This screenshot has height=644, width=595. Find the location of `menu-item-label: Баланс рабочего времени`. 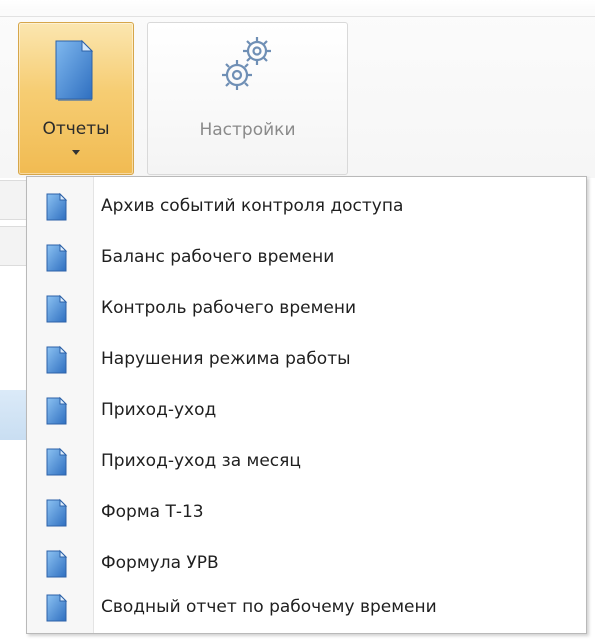

menu-item-label: Баланс рабочего времени is located at coordinates (218, 257).